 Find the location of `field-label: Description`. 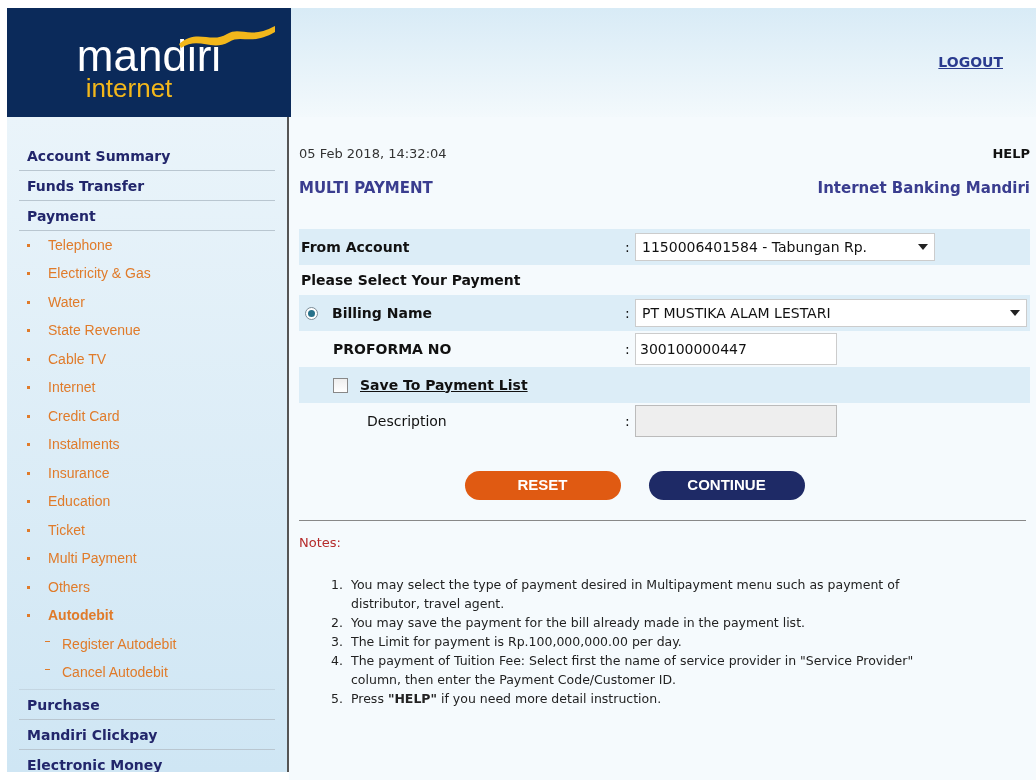

field-label: Description is located at coordinates (407, 421).